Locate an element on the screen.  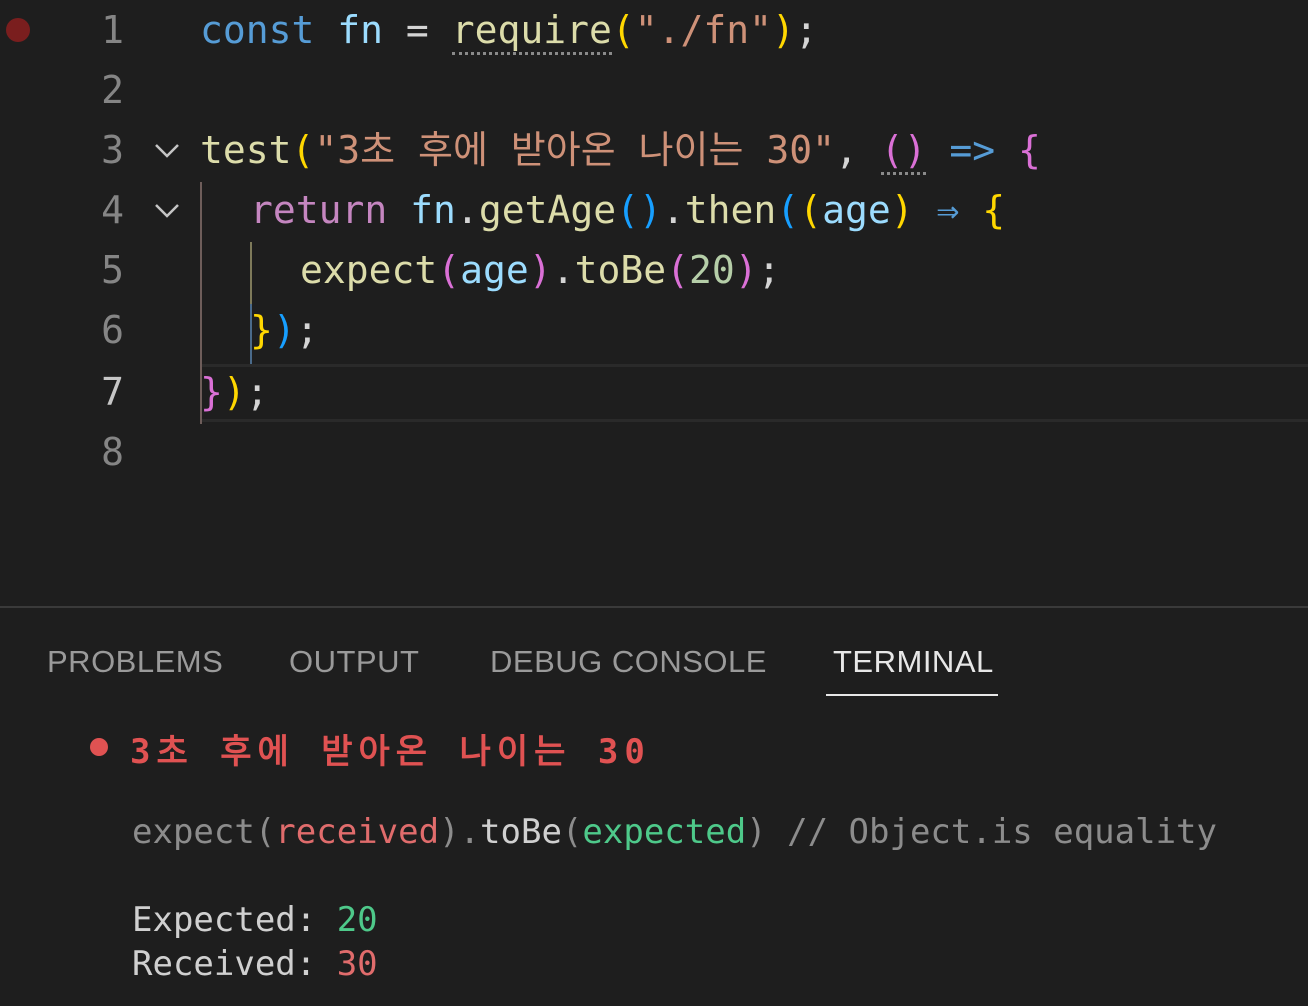
code-line-4: 4 return fn.getAge().then((age) ⇒ { is located at coordinates (654, 210).